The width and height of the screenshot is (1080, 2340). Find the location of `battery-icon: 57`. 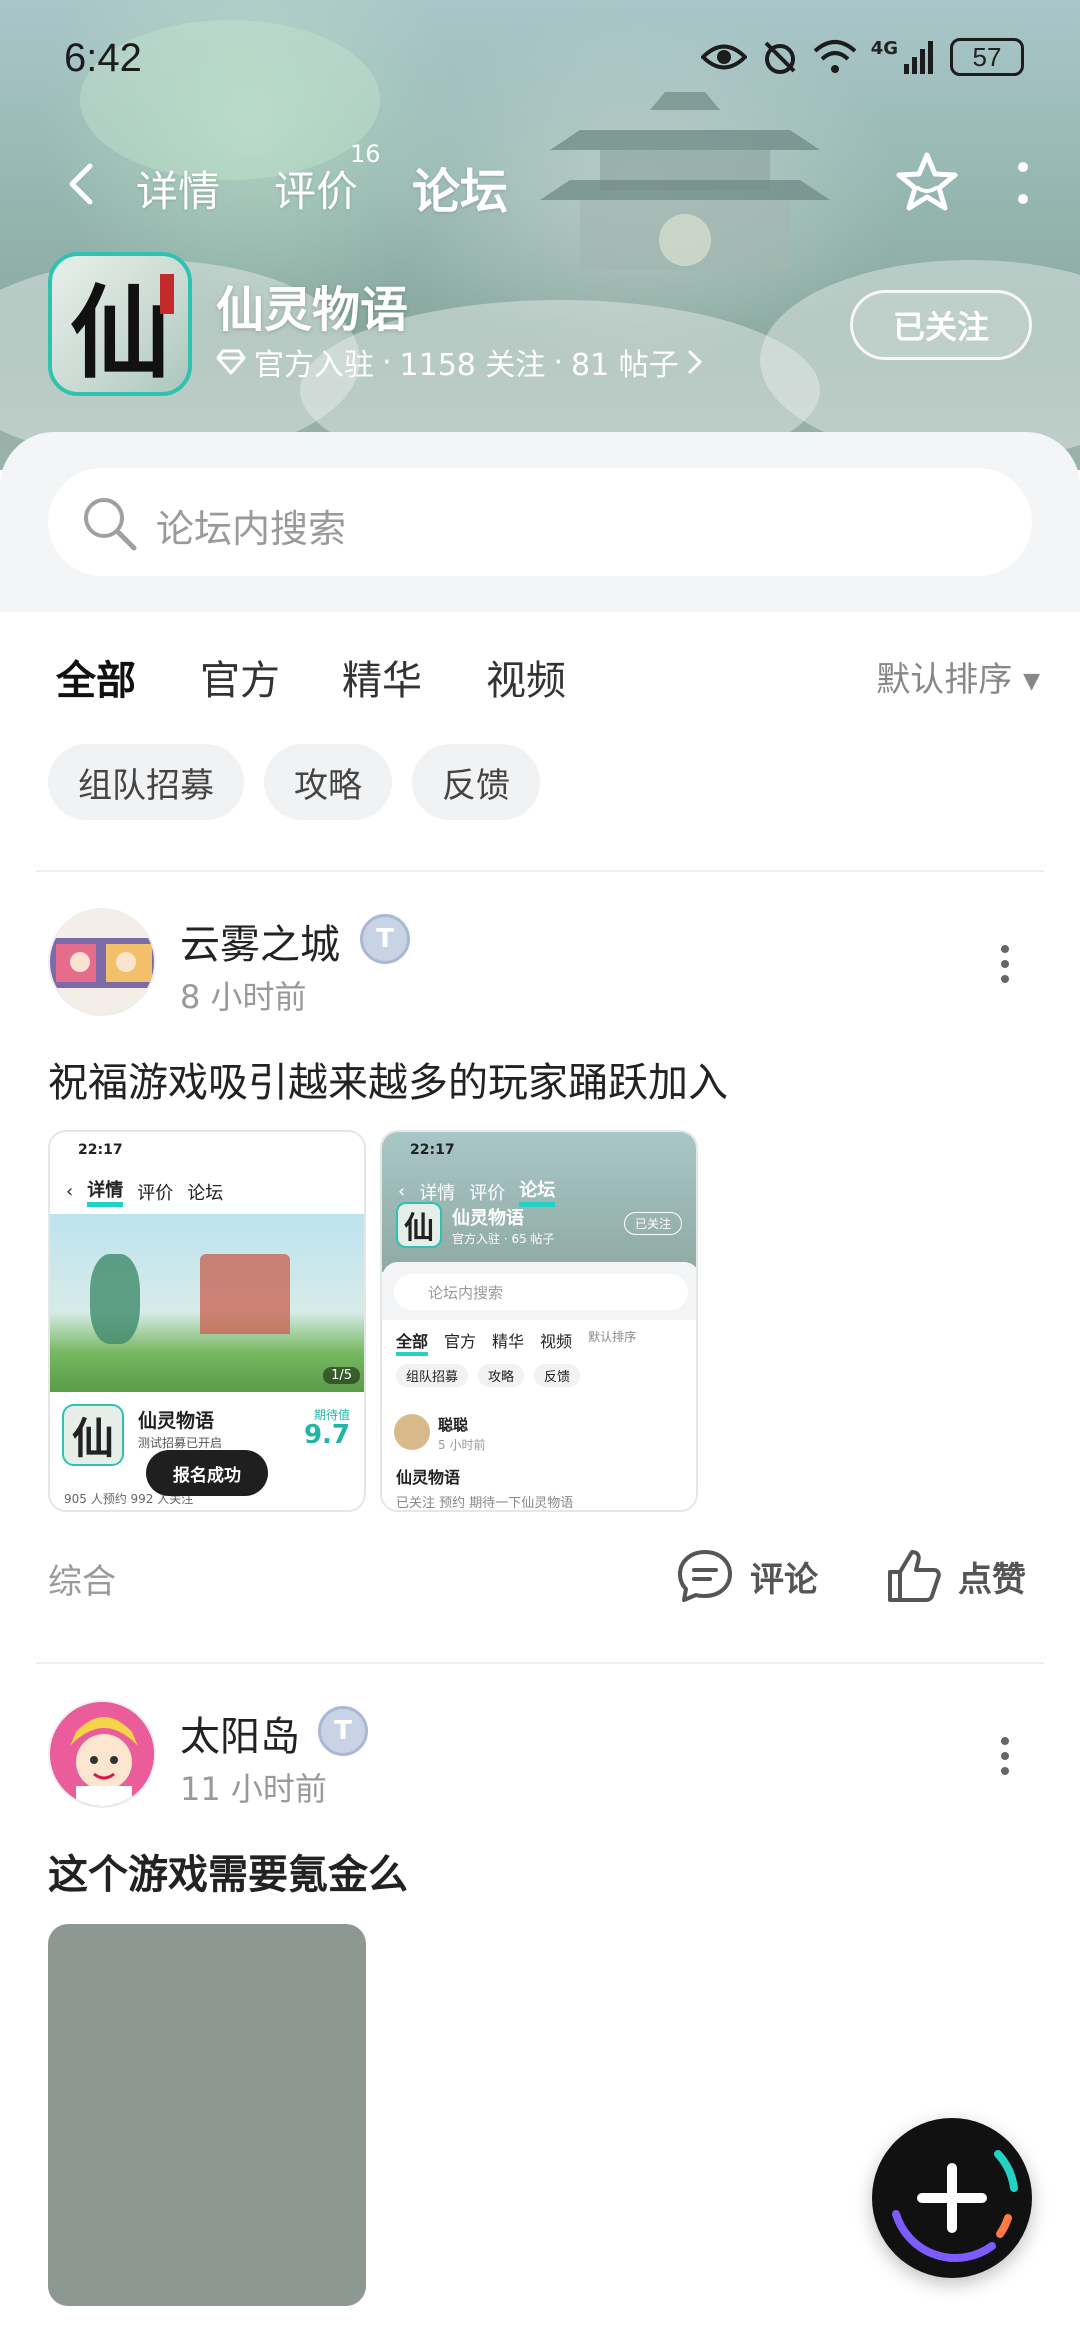

battery-icon: 57 is located at coordinates (987, 57).